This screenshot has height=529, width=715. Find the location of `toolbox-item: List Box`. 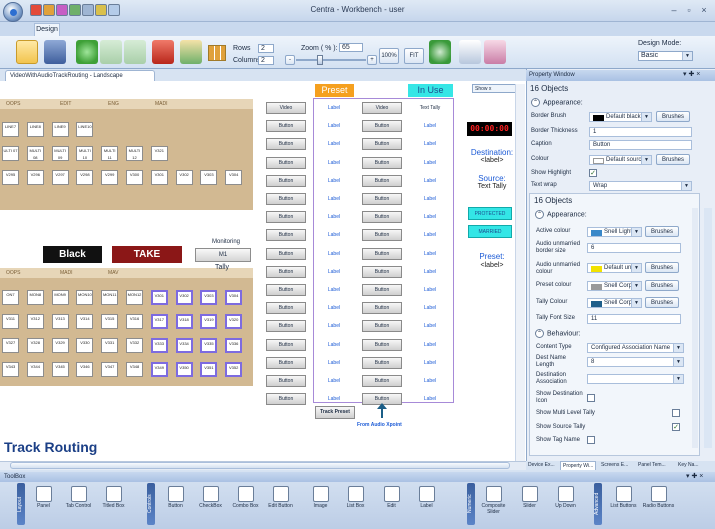

toolbox-item: List Box is located at coordinates (355, 504).